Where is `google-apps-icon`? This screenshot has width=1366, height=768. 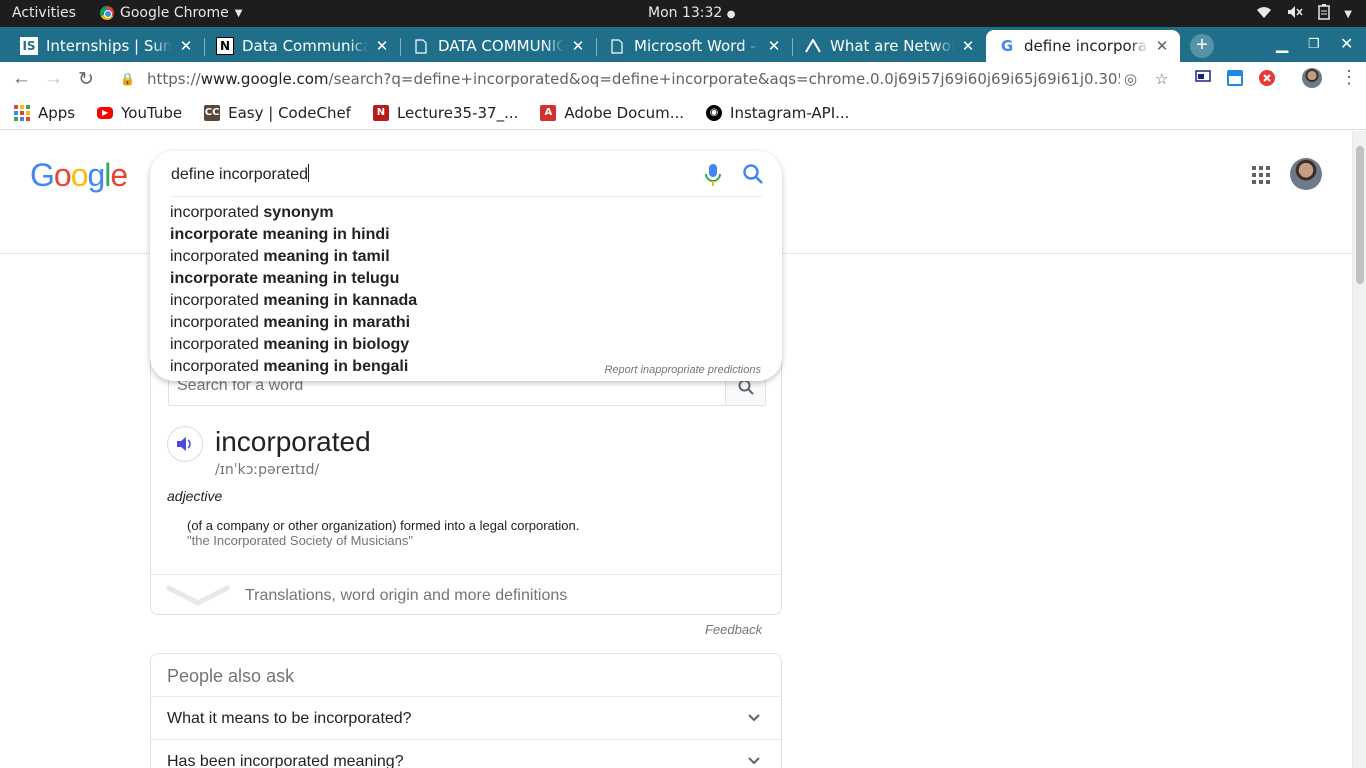
google-apps-icon is located at coordinates (1261, 175).